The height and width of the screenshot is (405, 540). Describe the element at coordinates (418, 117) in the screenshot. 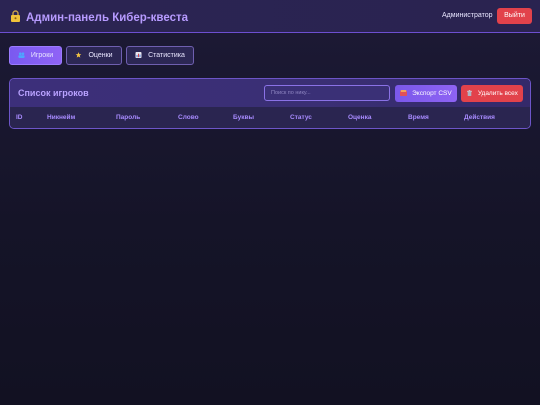

I see `column-header-time: Время` at that location.